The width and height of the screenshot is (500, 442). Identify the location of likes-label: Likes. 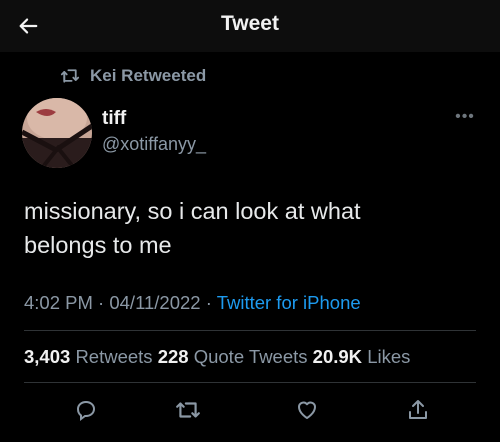
(389, 356).